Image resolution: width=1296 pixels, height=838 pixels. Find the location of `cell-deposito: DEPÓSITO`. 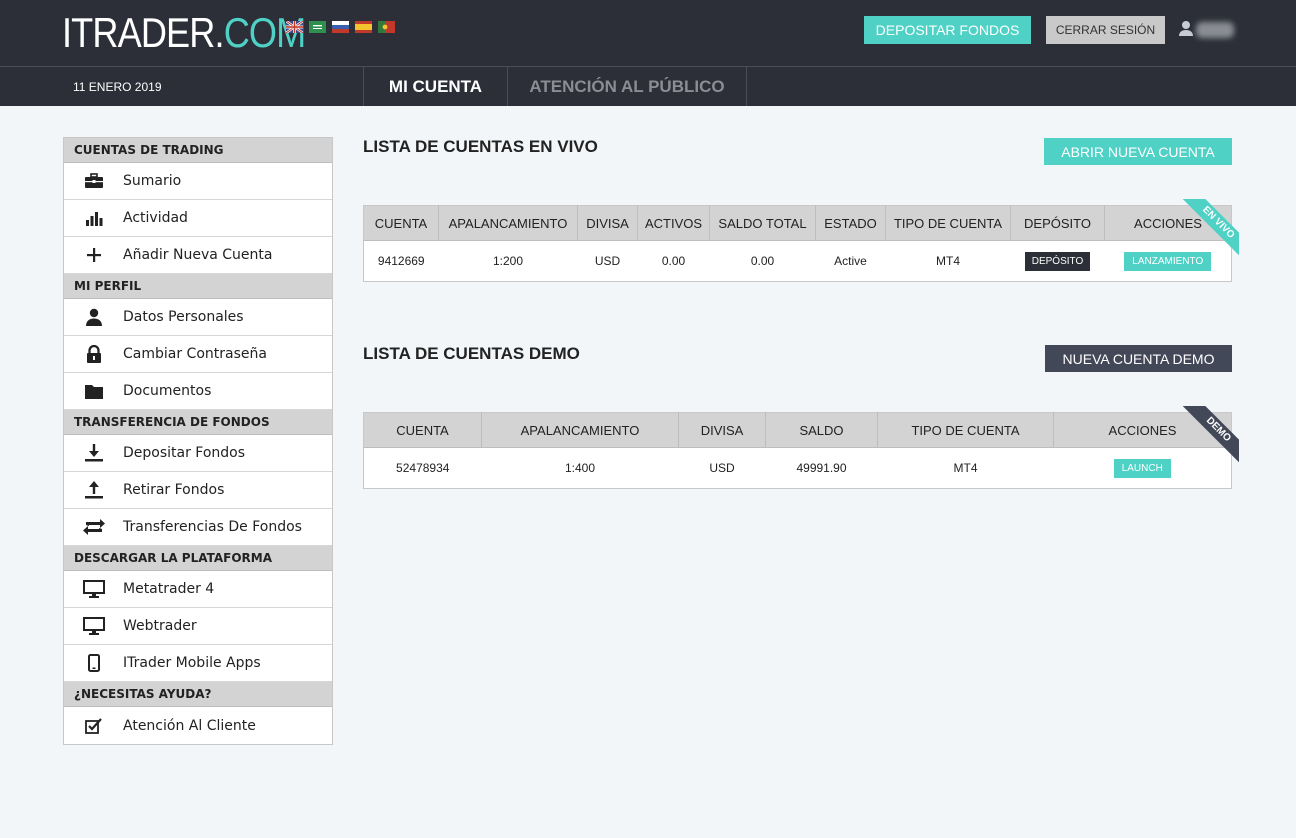

cell-deposito: DEPÓSITO is located at coordinates (1058, 261).